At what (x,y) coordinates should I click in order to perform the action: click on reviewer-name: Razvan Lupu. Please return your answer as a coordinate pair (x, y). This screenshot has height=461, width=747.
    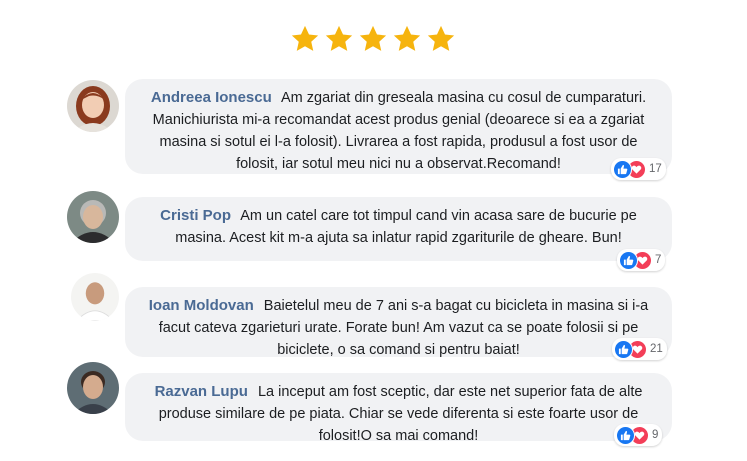
    Looking at the image, I should click on (201, 391).